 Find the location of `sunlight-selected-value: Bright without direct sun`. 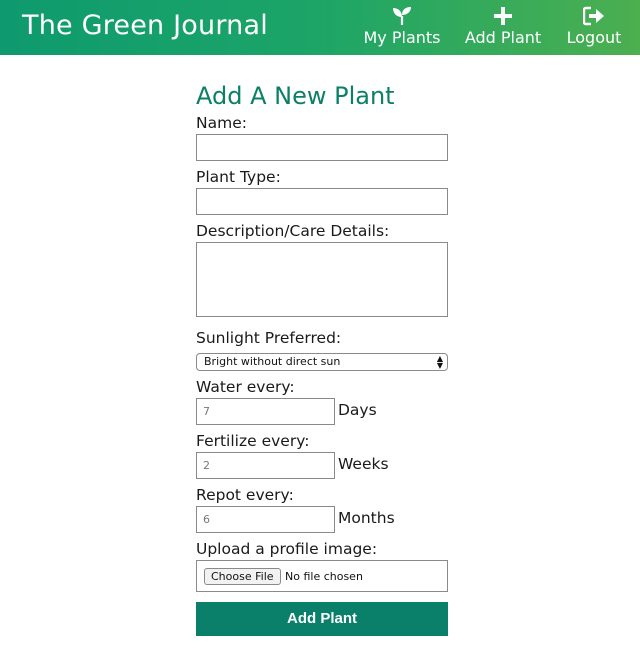

sunlight-selected-value: Bright without direct sun is located at coordinates (272, 361).